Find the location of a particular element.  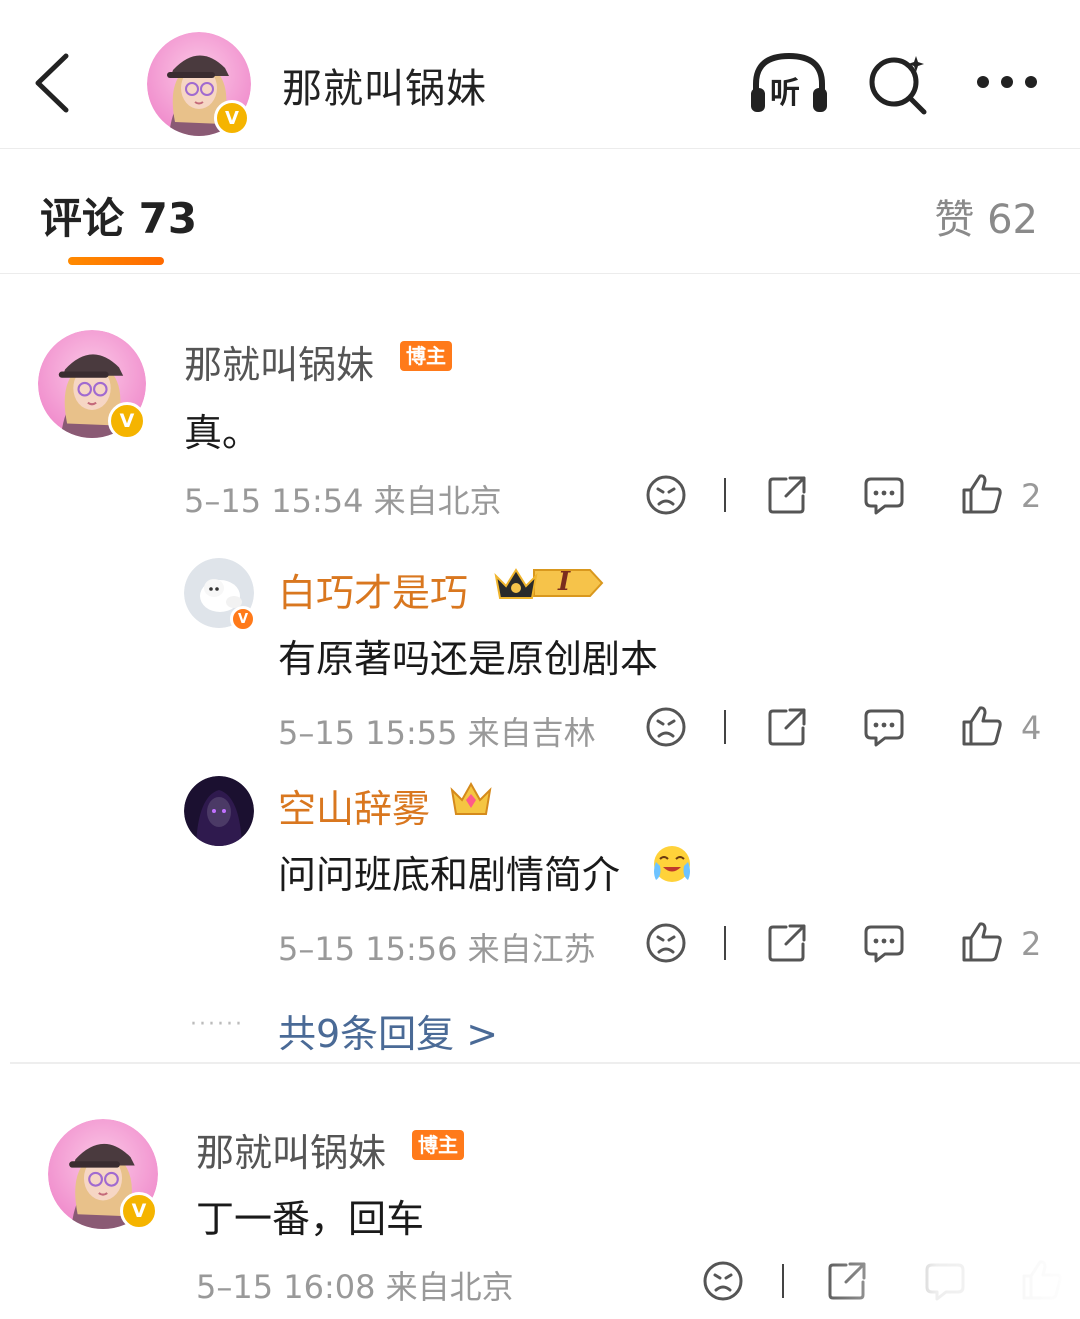

crying-laugh-emoji-icon is located at coordinates (672, 864).